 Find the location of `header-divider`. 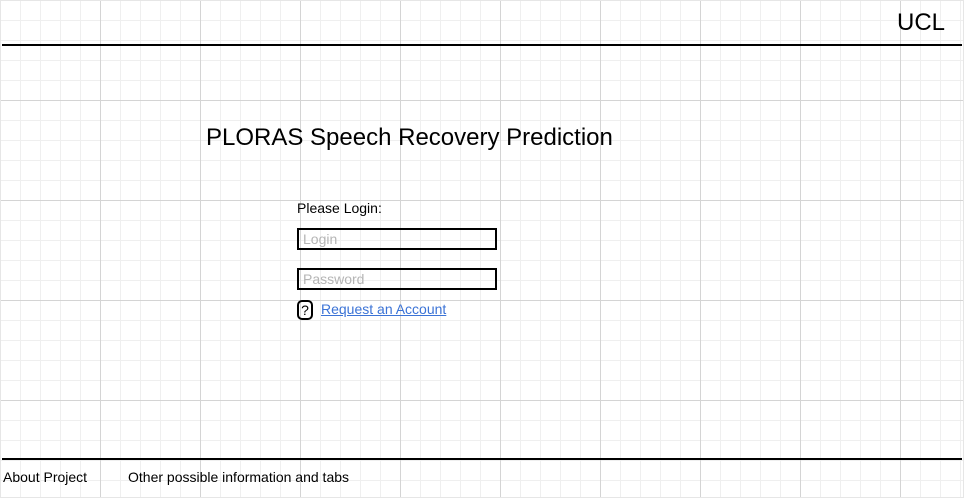

header-divider is located at coordinates (482, 45).